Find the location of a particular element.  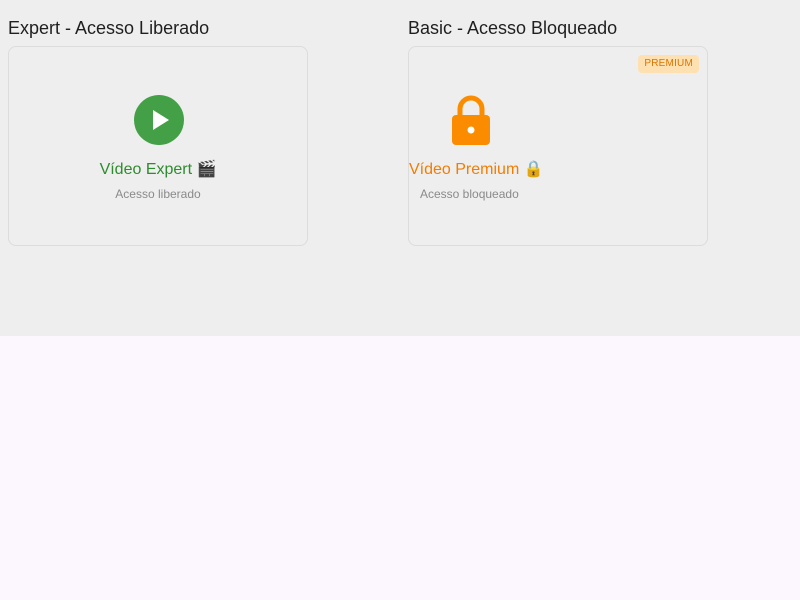

section-title: Basic - Acesso Bloqueado is located at coordinates (513, 28).